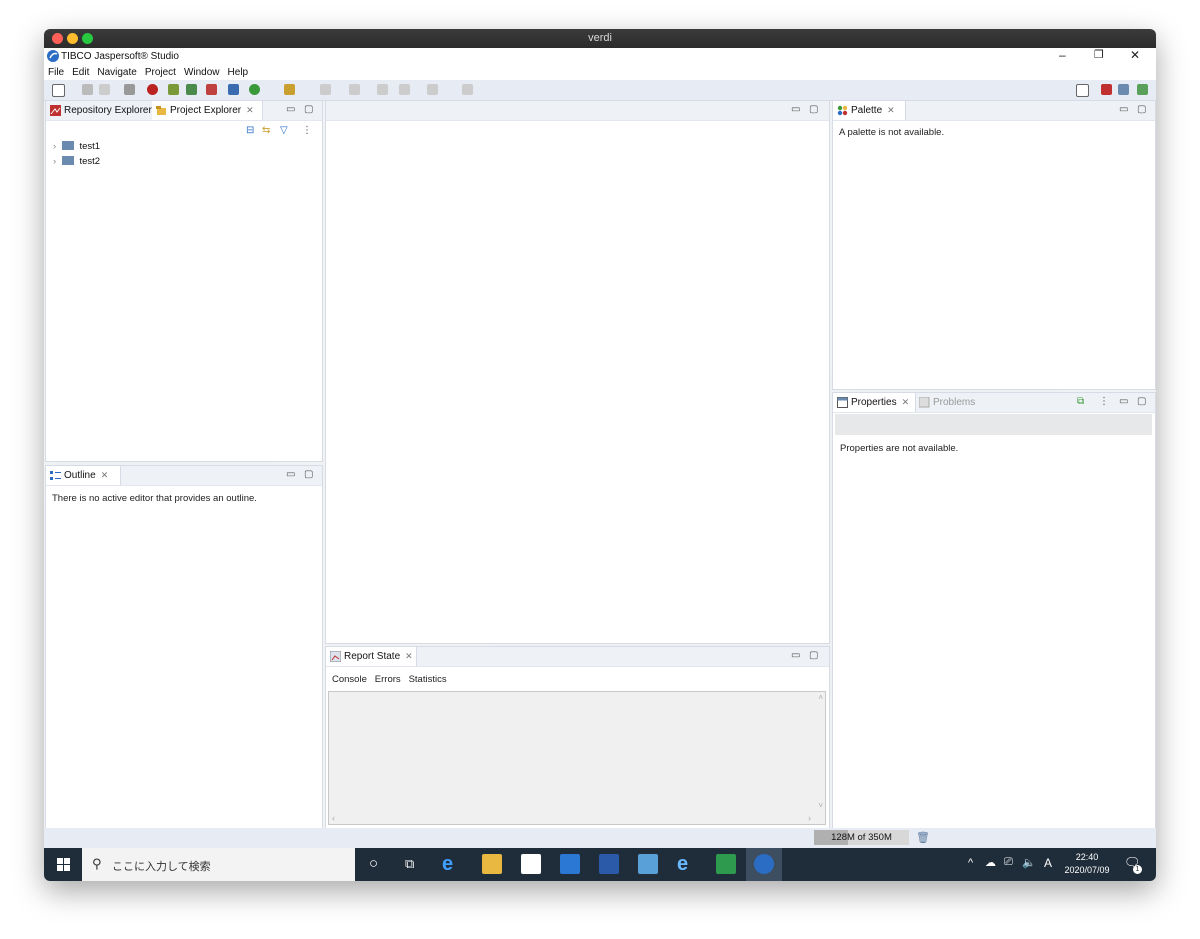 The height and width of the screenshot is (939, 1200). What do you see at coordinates (1080, 401) in the screenshot?
I see `new-properties-view-icon: ⧉` at bounding box center [1080, 401].